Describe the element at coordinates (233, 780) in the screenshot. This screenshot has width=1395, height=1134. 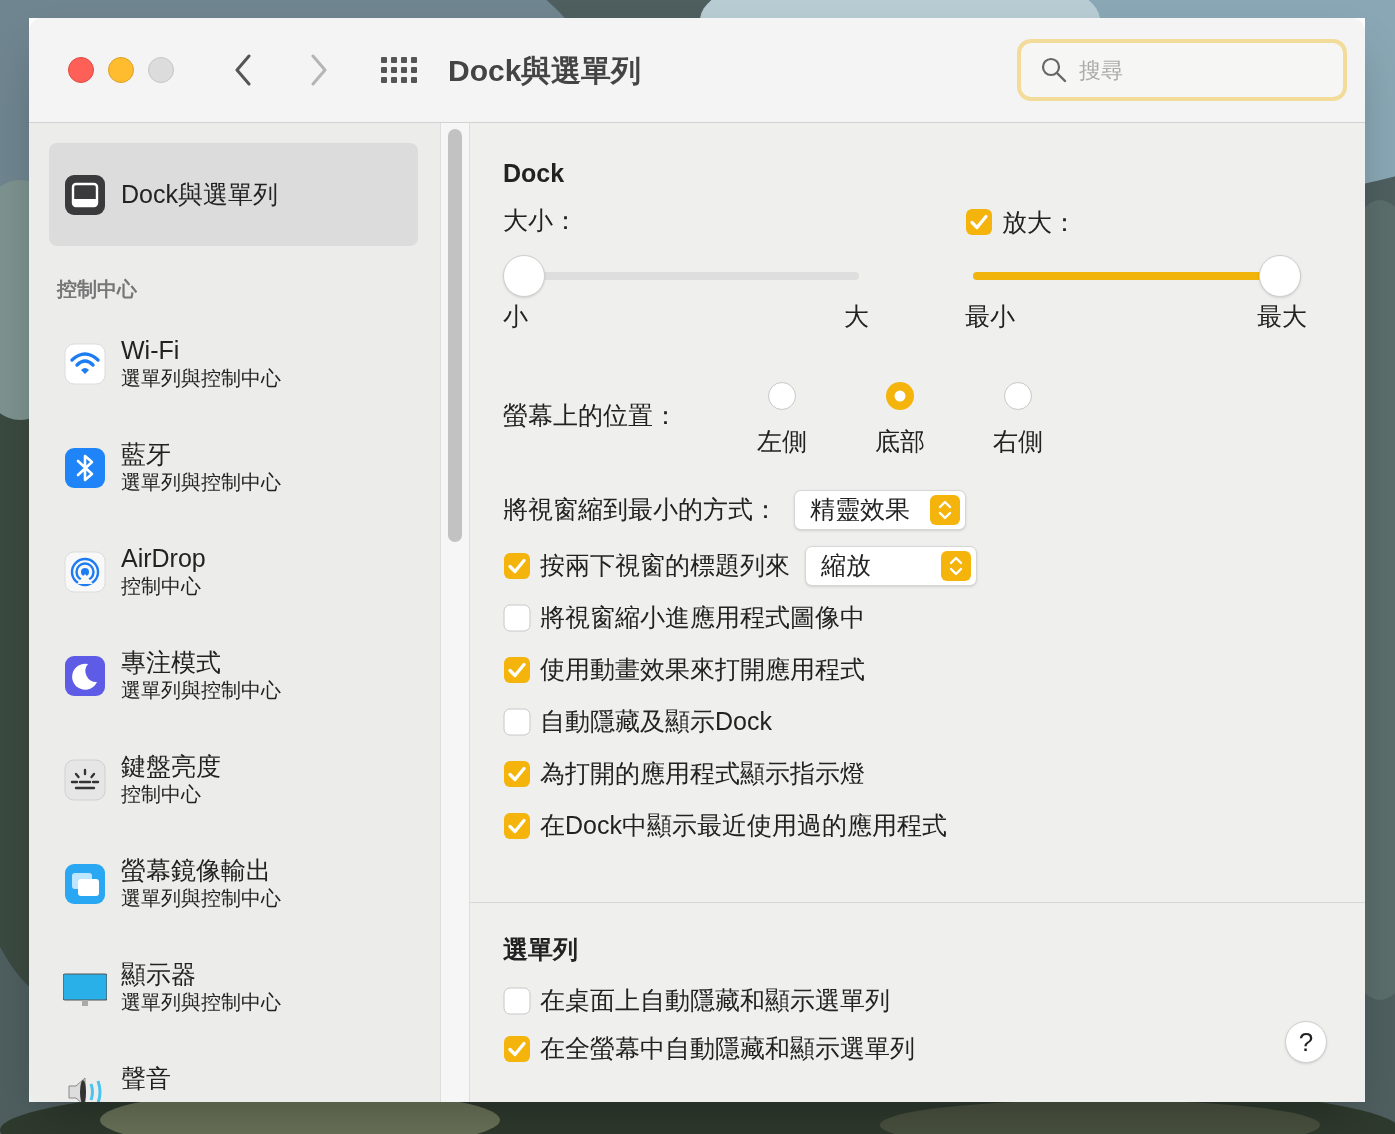
I see `sidebar-item: 鍵盤亮度 控制中心` at that location.